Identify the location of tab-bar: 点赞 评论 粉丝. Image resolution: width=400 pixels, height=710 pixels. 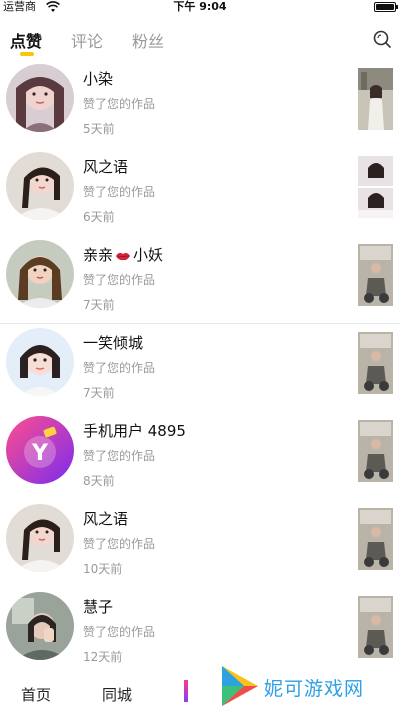
(200, 42).